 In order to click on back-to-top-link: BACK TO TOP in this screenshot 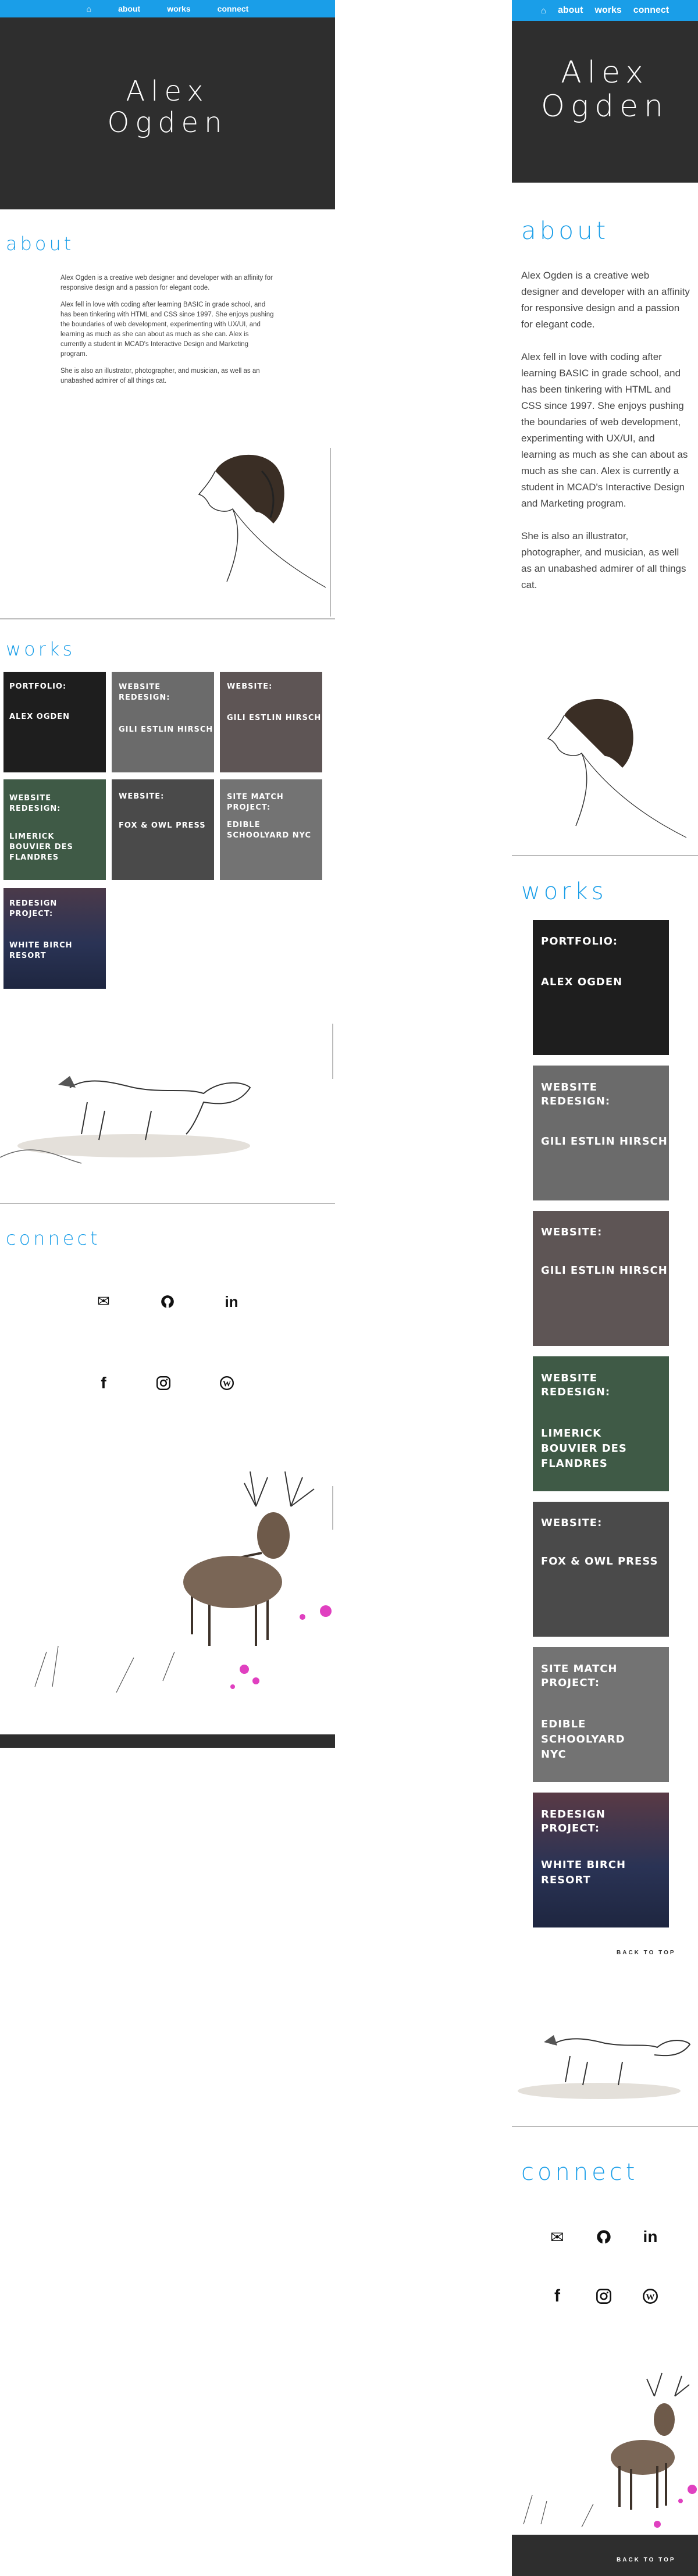, I will do `click(646, 1953)`.